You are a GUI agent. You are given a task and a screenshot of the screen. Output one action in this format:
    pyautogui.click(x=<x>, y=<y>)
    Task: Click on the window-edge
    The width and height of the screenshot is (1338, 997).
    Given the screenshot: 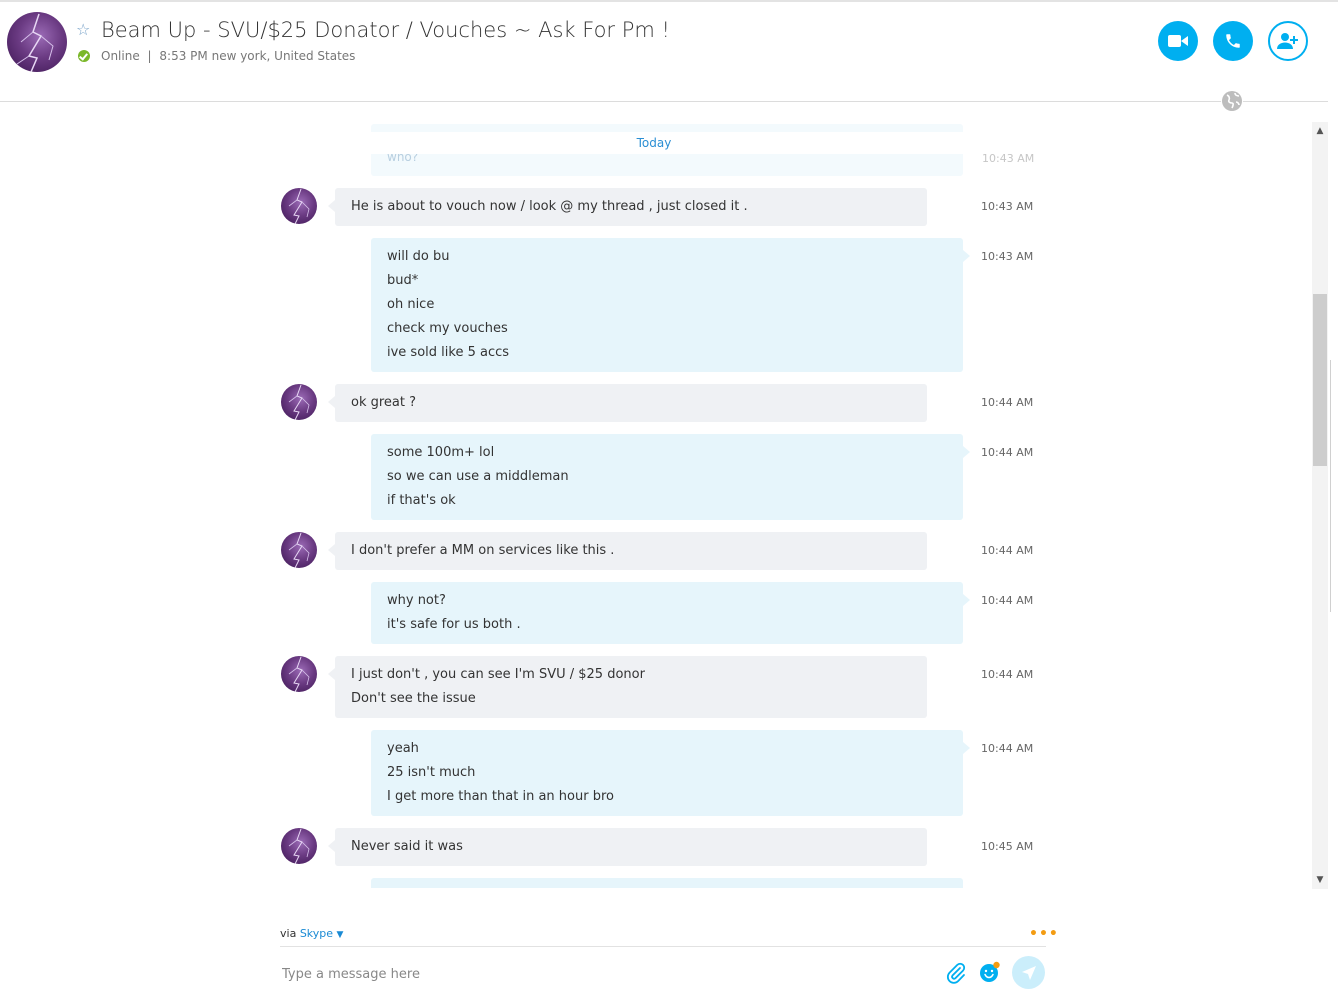 What is the action you would take?
    pyautogui.click(x=1334, y=486)
    